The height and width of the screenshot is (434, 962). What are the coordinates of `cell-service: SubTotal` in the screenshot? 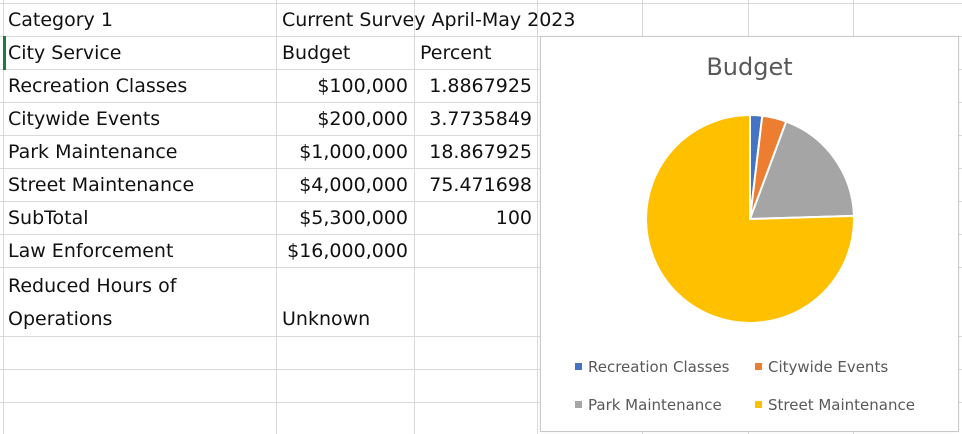 It's located at (141, 218).